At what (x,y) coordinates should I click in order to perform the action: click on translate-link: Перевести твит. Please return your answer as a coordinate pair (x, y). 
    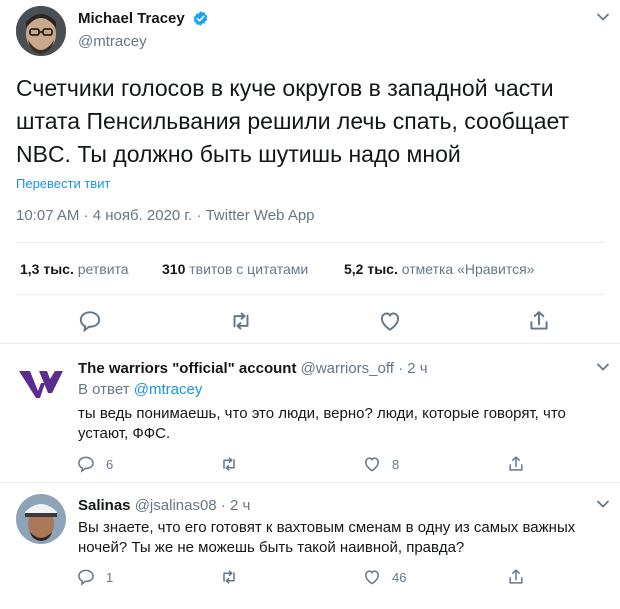
    Looking at the image, I should click on (63, 183).